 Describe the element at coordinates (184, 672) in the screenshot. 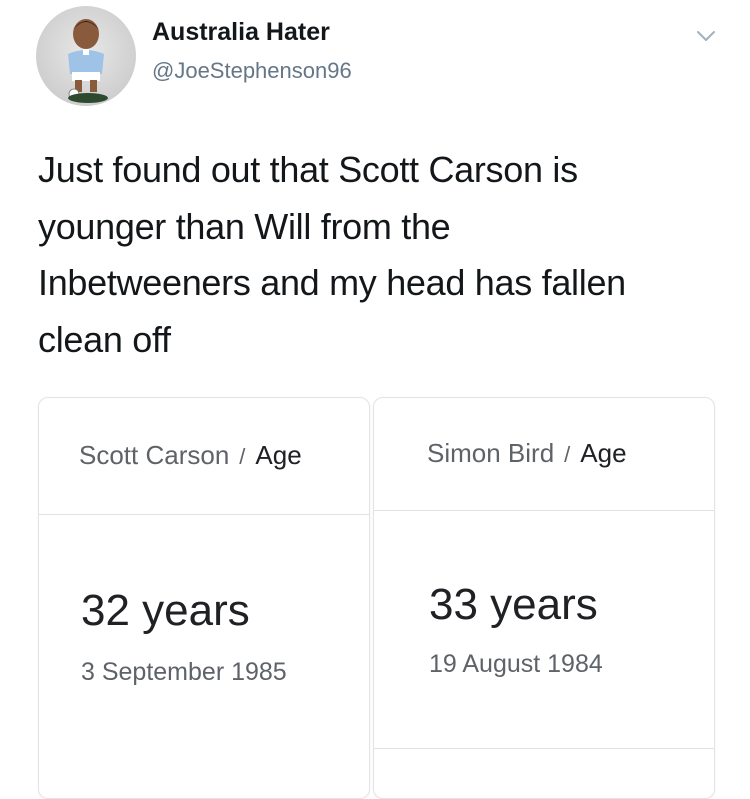

I see `birth-date: 3 September 1985` at that location.